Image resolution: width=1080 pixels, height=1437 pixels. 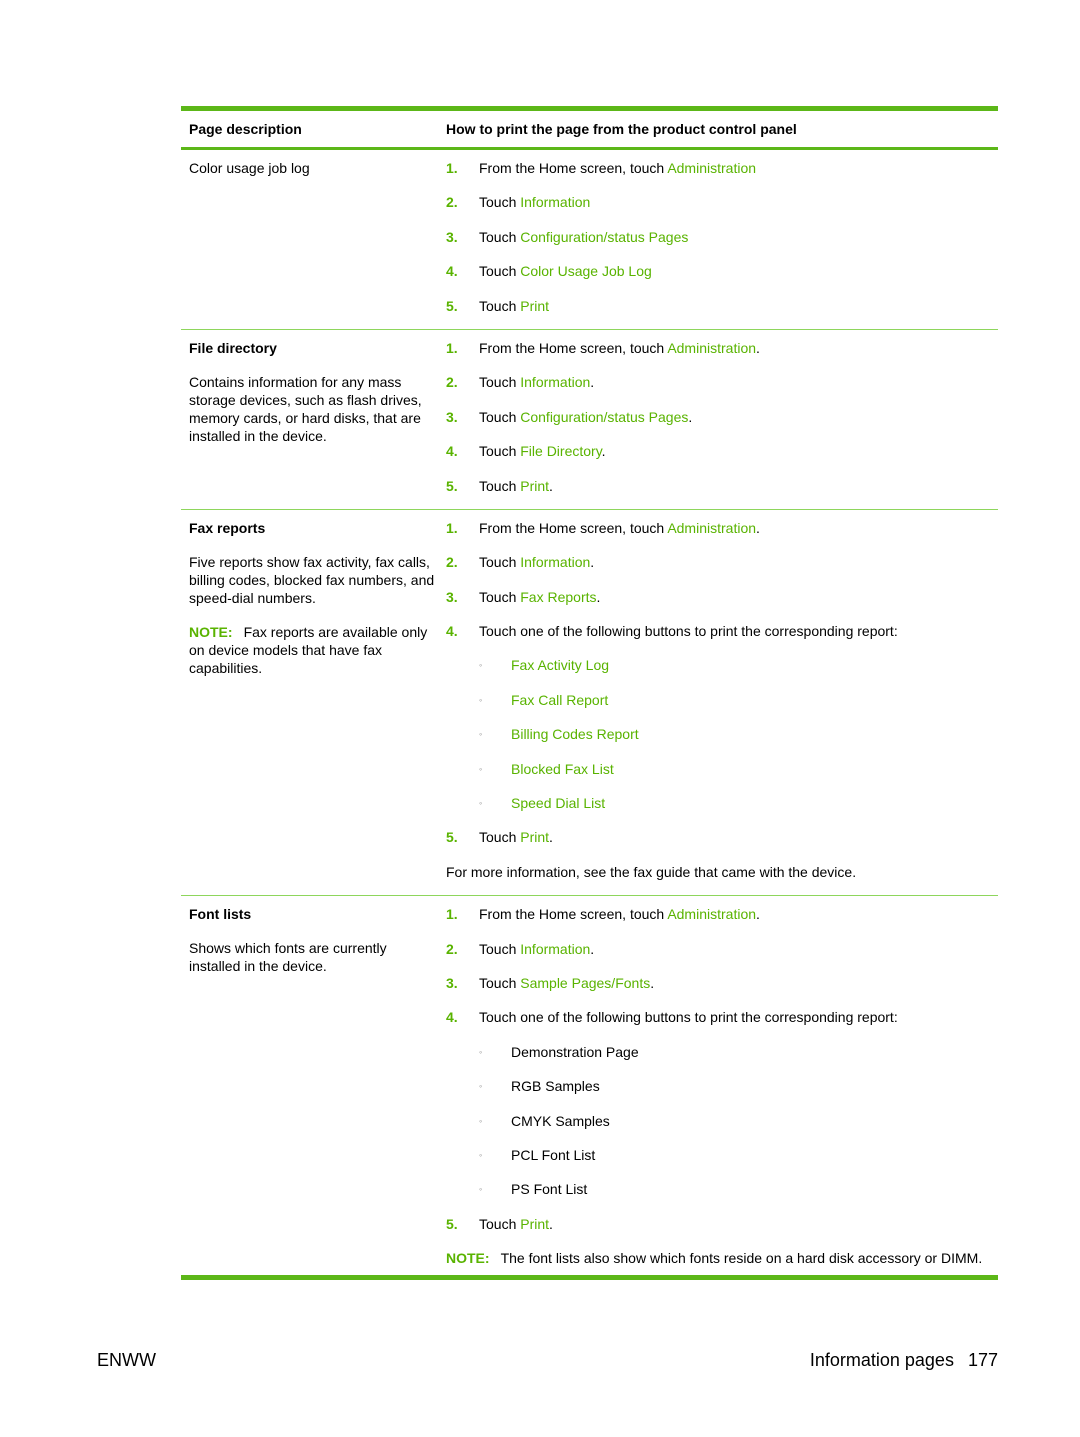 I want to click on sub-item: ◦ RGB Samples, so click(x=722, y=1092).